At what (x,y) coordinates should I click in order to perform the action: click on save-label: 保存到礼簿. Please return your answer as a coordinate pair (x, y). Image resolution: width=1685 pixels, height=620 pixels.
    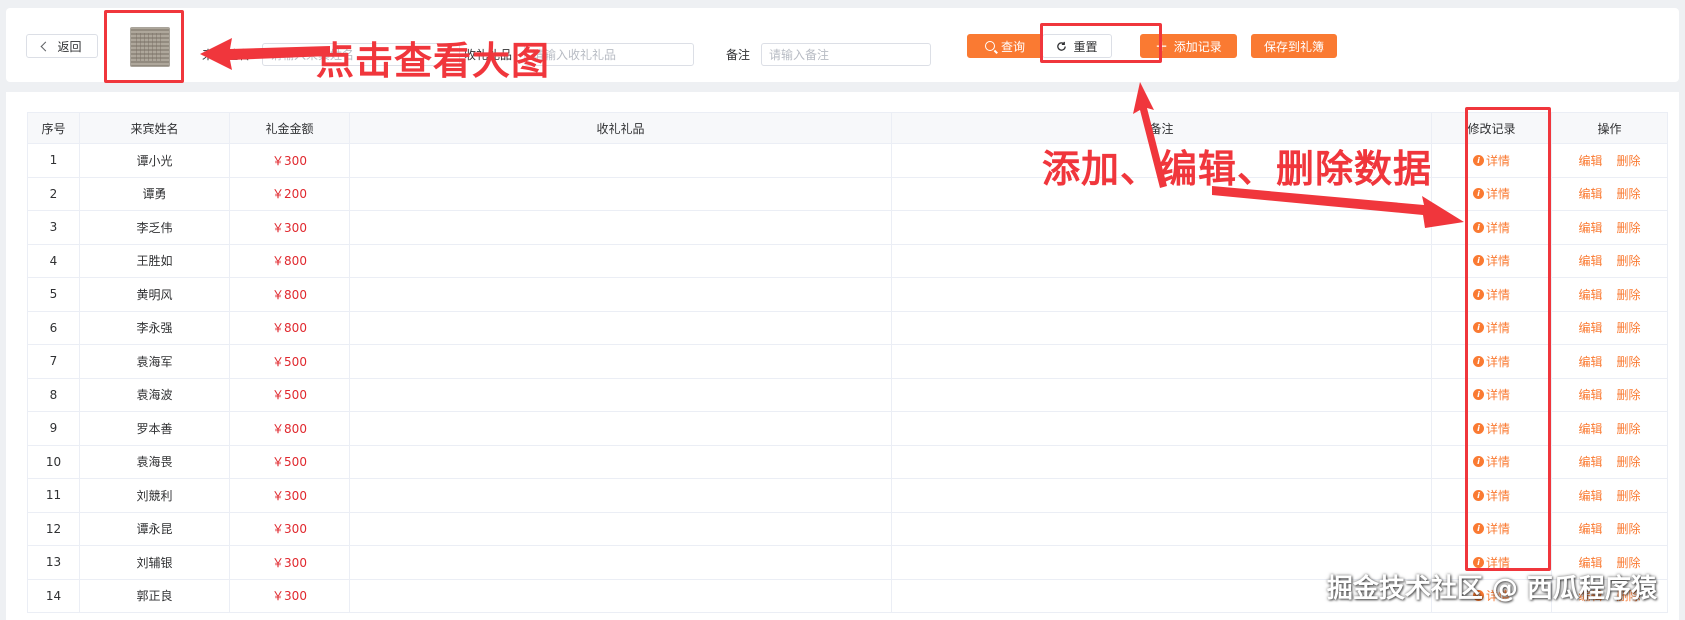
    Looking at the image, I should click on (1293, 46).